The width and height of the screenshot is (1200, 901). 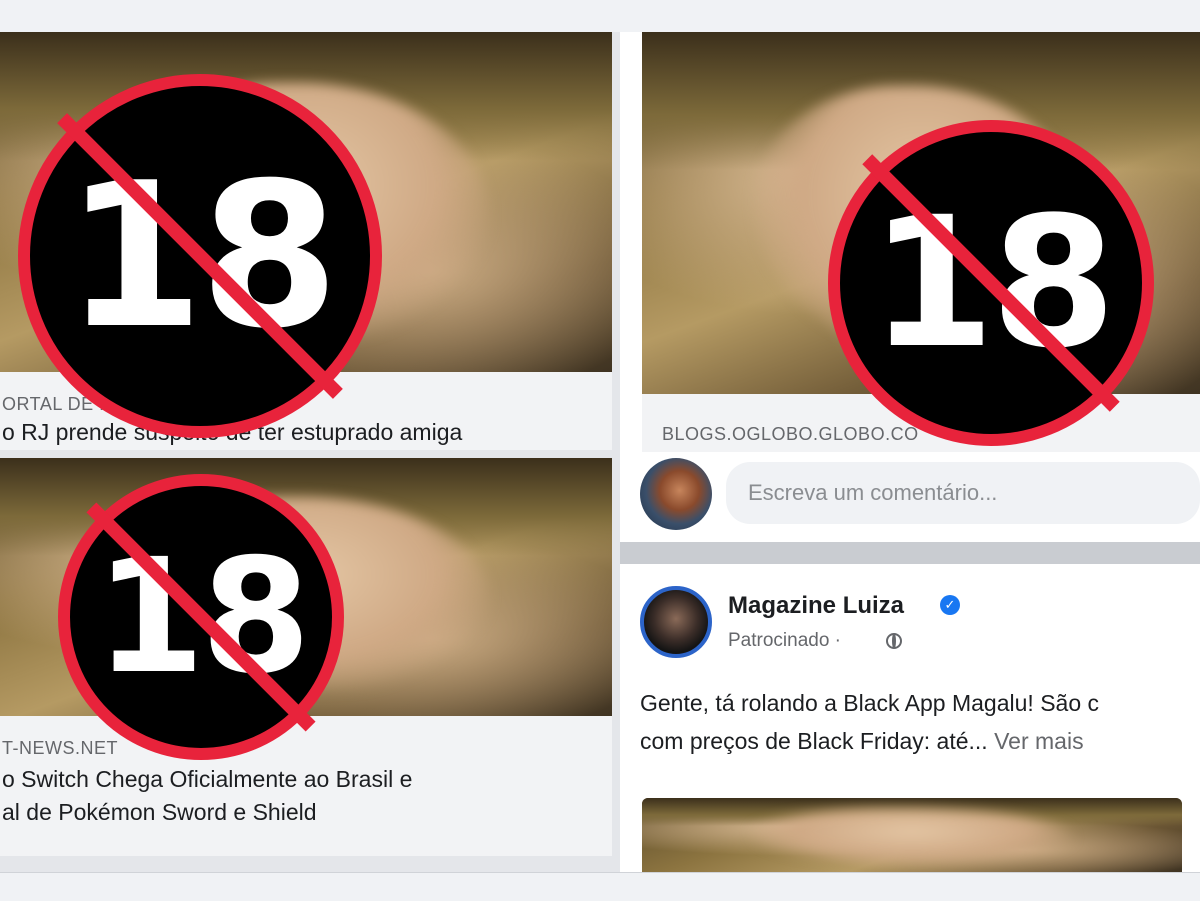 What do you see at coordinates (159, 812) in the screenshot?
I see `link-headline-2-line-2: al de Pokémon Sword e Shield` at bounding box center [159, 812].